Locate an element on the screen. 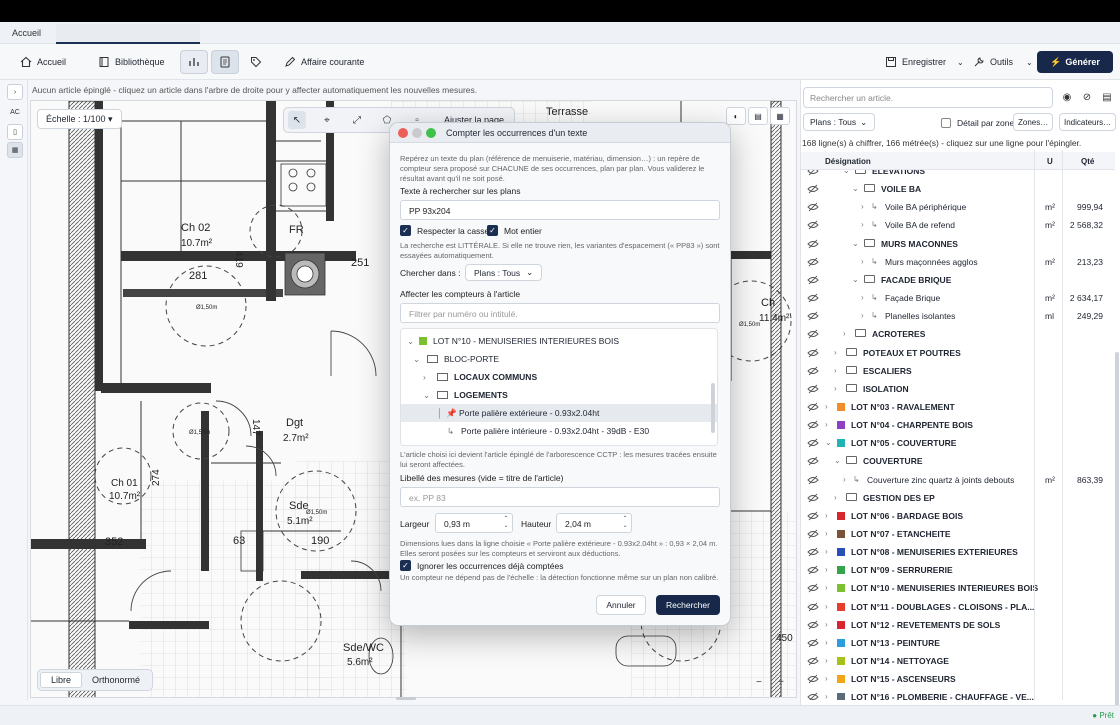 The height and width of the screenshot is (725, 1120). zoom-out-button: − is located at coordinates (759, 682).